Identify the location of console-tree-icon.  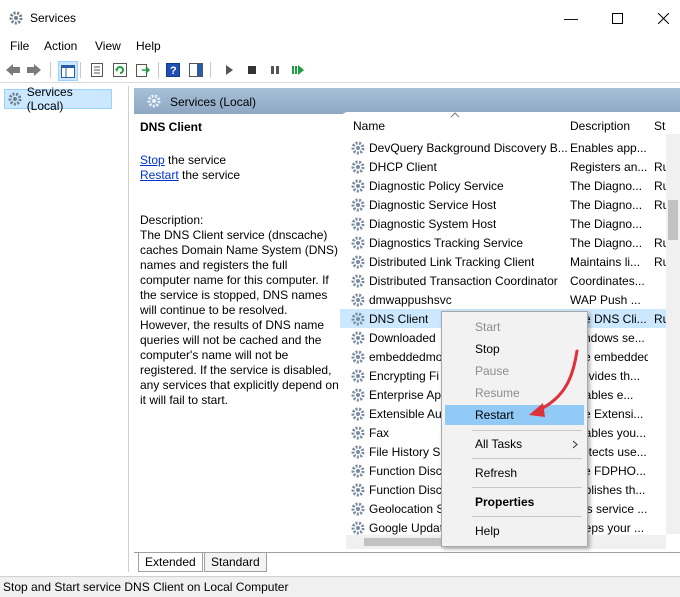
(68, 71).